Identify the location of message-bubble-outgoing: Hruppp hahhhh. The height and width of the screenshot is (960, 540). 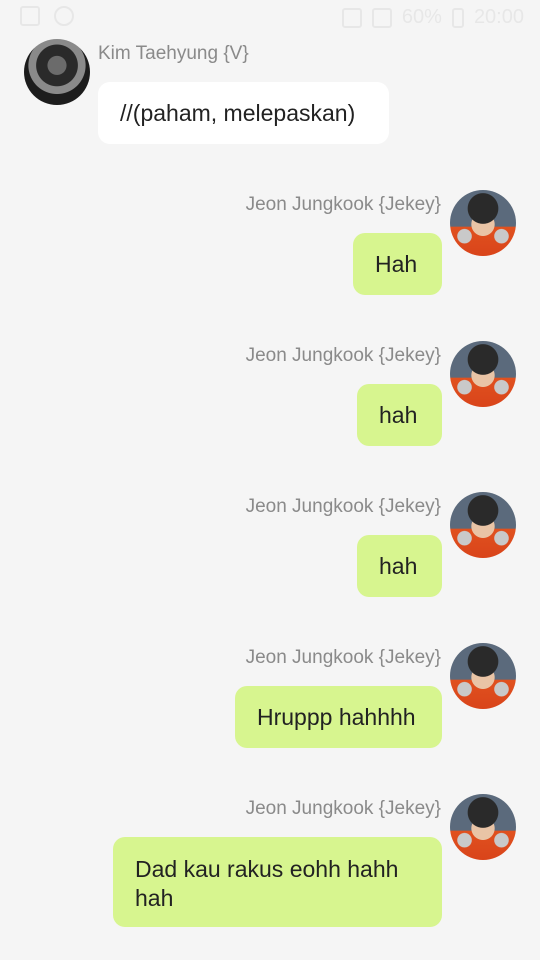
(338, 717).